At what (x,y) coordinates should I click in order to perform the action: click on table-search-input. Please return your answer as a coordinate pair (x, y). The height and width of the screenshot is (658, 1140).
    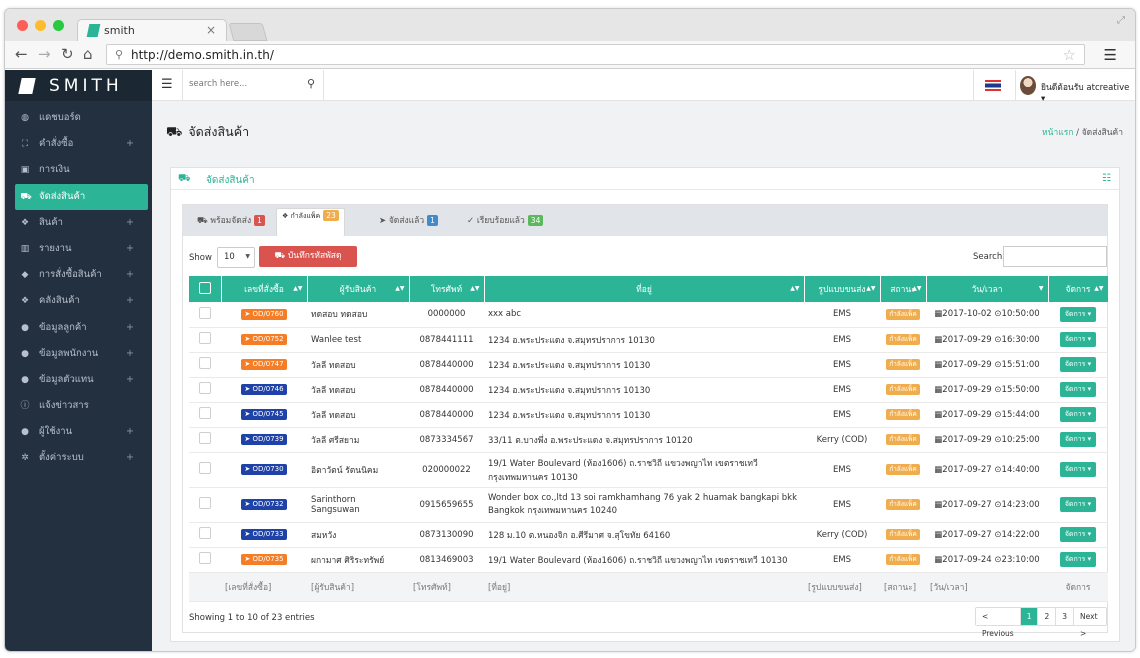
    Looking at the image, I should click on (1055, 256).